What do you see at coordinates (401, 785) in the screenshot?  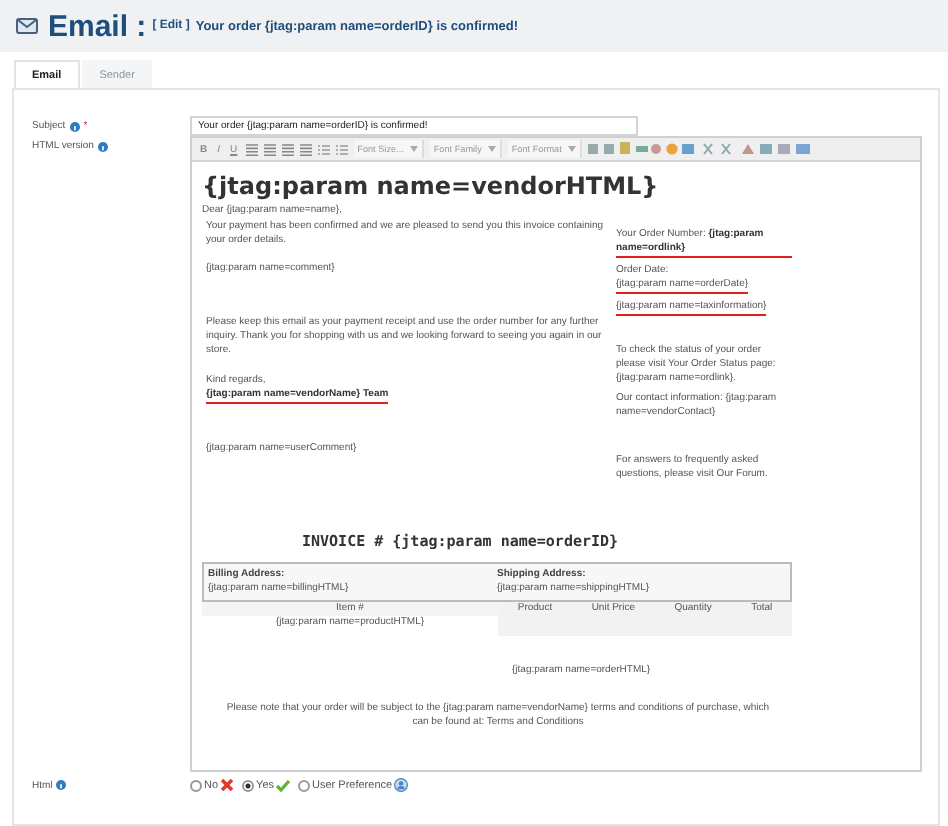 I see `user-icon` at bounding box center [401, 785].